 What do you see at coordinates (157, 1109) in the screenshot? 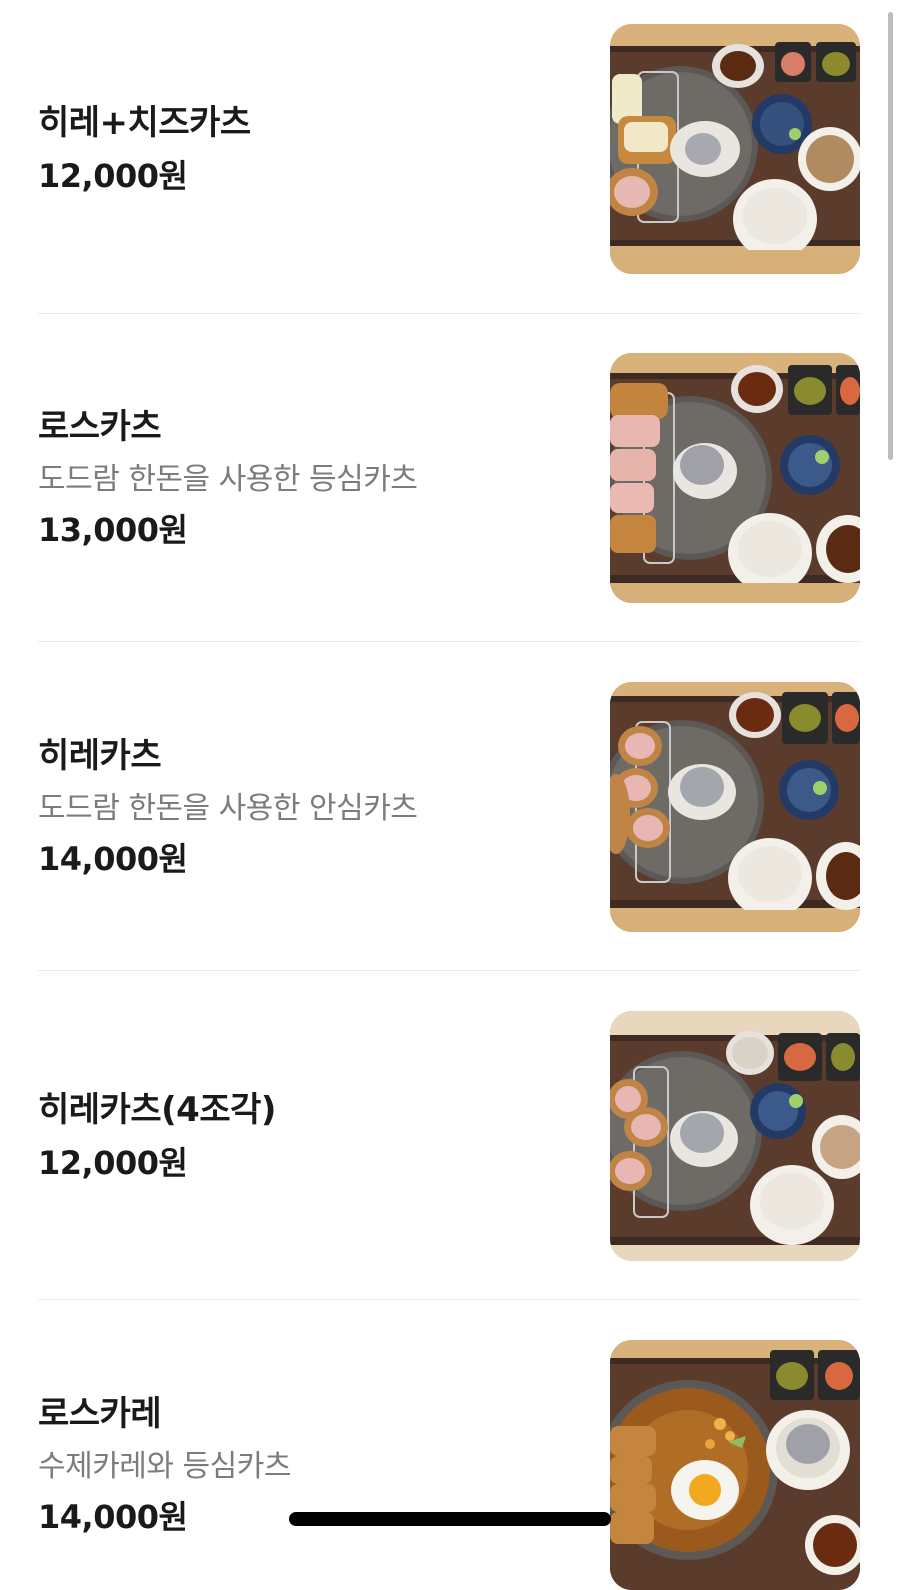
I see `menu-item-name: 히레카츠(4조각)` at bounding box center [157, 1109].